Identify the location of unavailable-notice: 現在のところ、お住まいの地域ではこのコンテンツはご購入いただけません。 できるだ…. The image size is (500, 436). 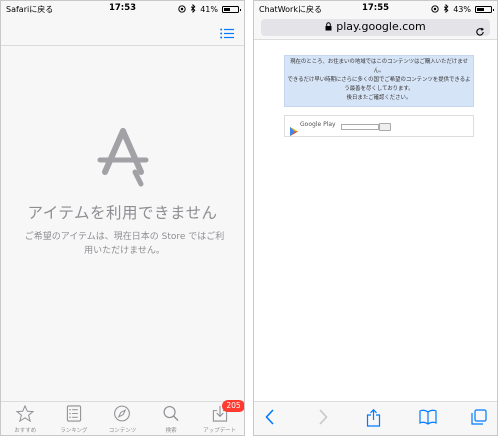
(379, 81).